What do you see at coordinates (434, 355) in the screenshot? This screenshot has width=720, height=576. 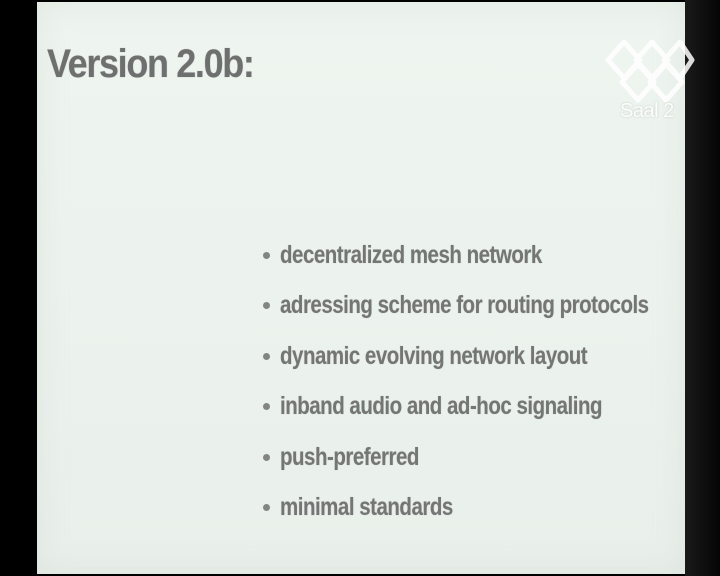 I see `bullet-text: dynamic evolving network layout` at bounding box center [434, 355].